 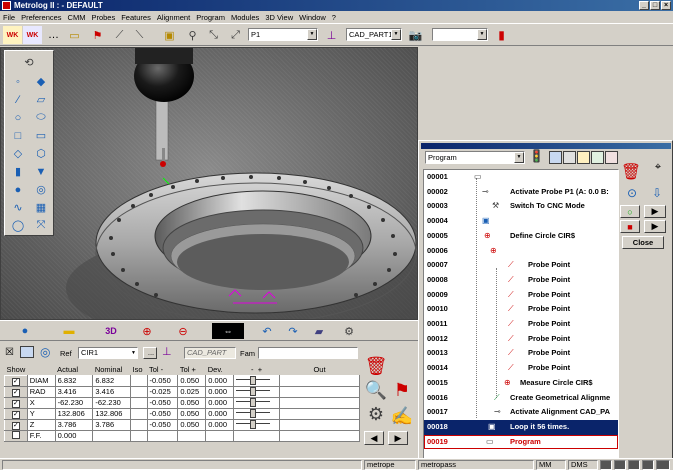 I want to click on trash-icon: 🗑, so click(x=376, y=366).